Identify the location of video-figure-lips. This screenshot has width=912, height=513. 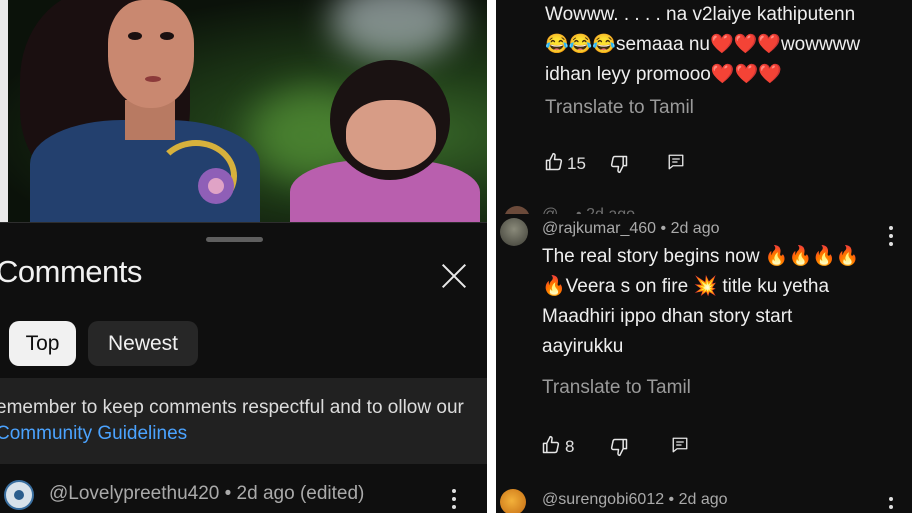
(153, 79).